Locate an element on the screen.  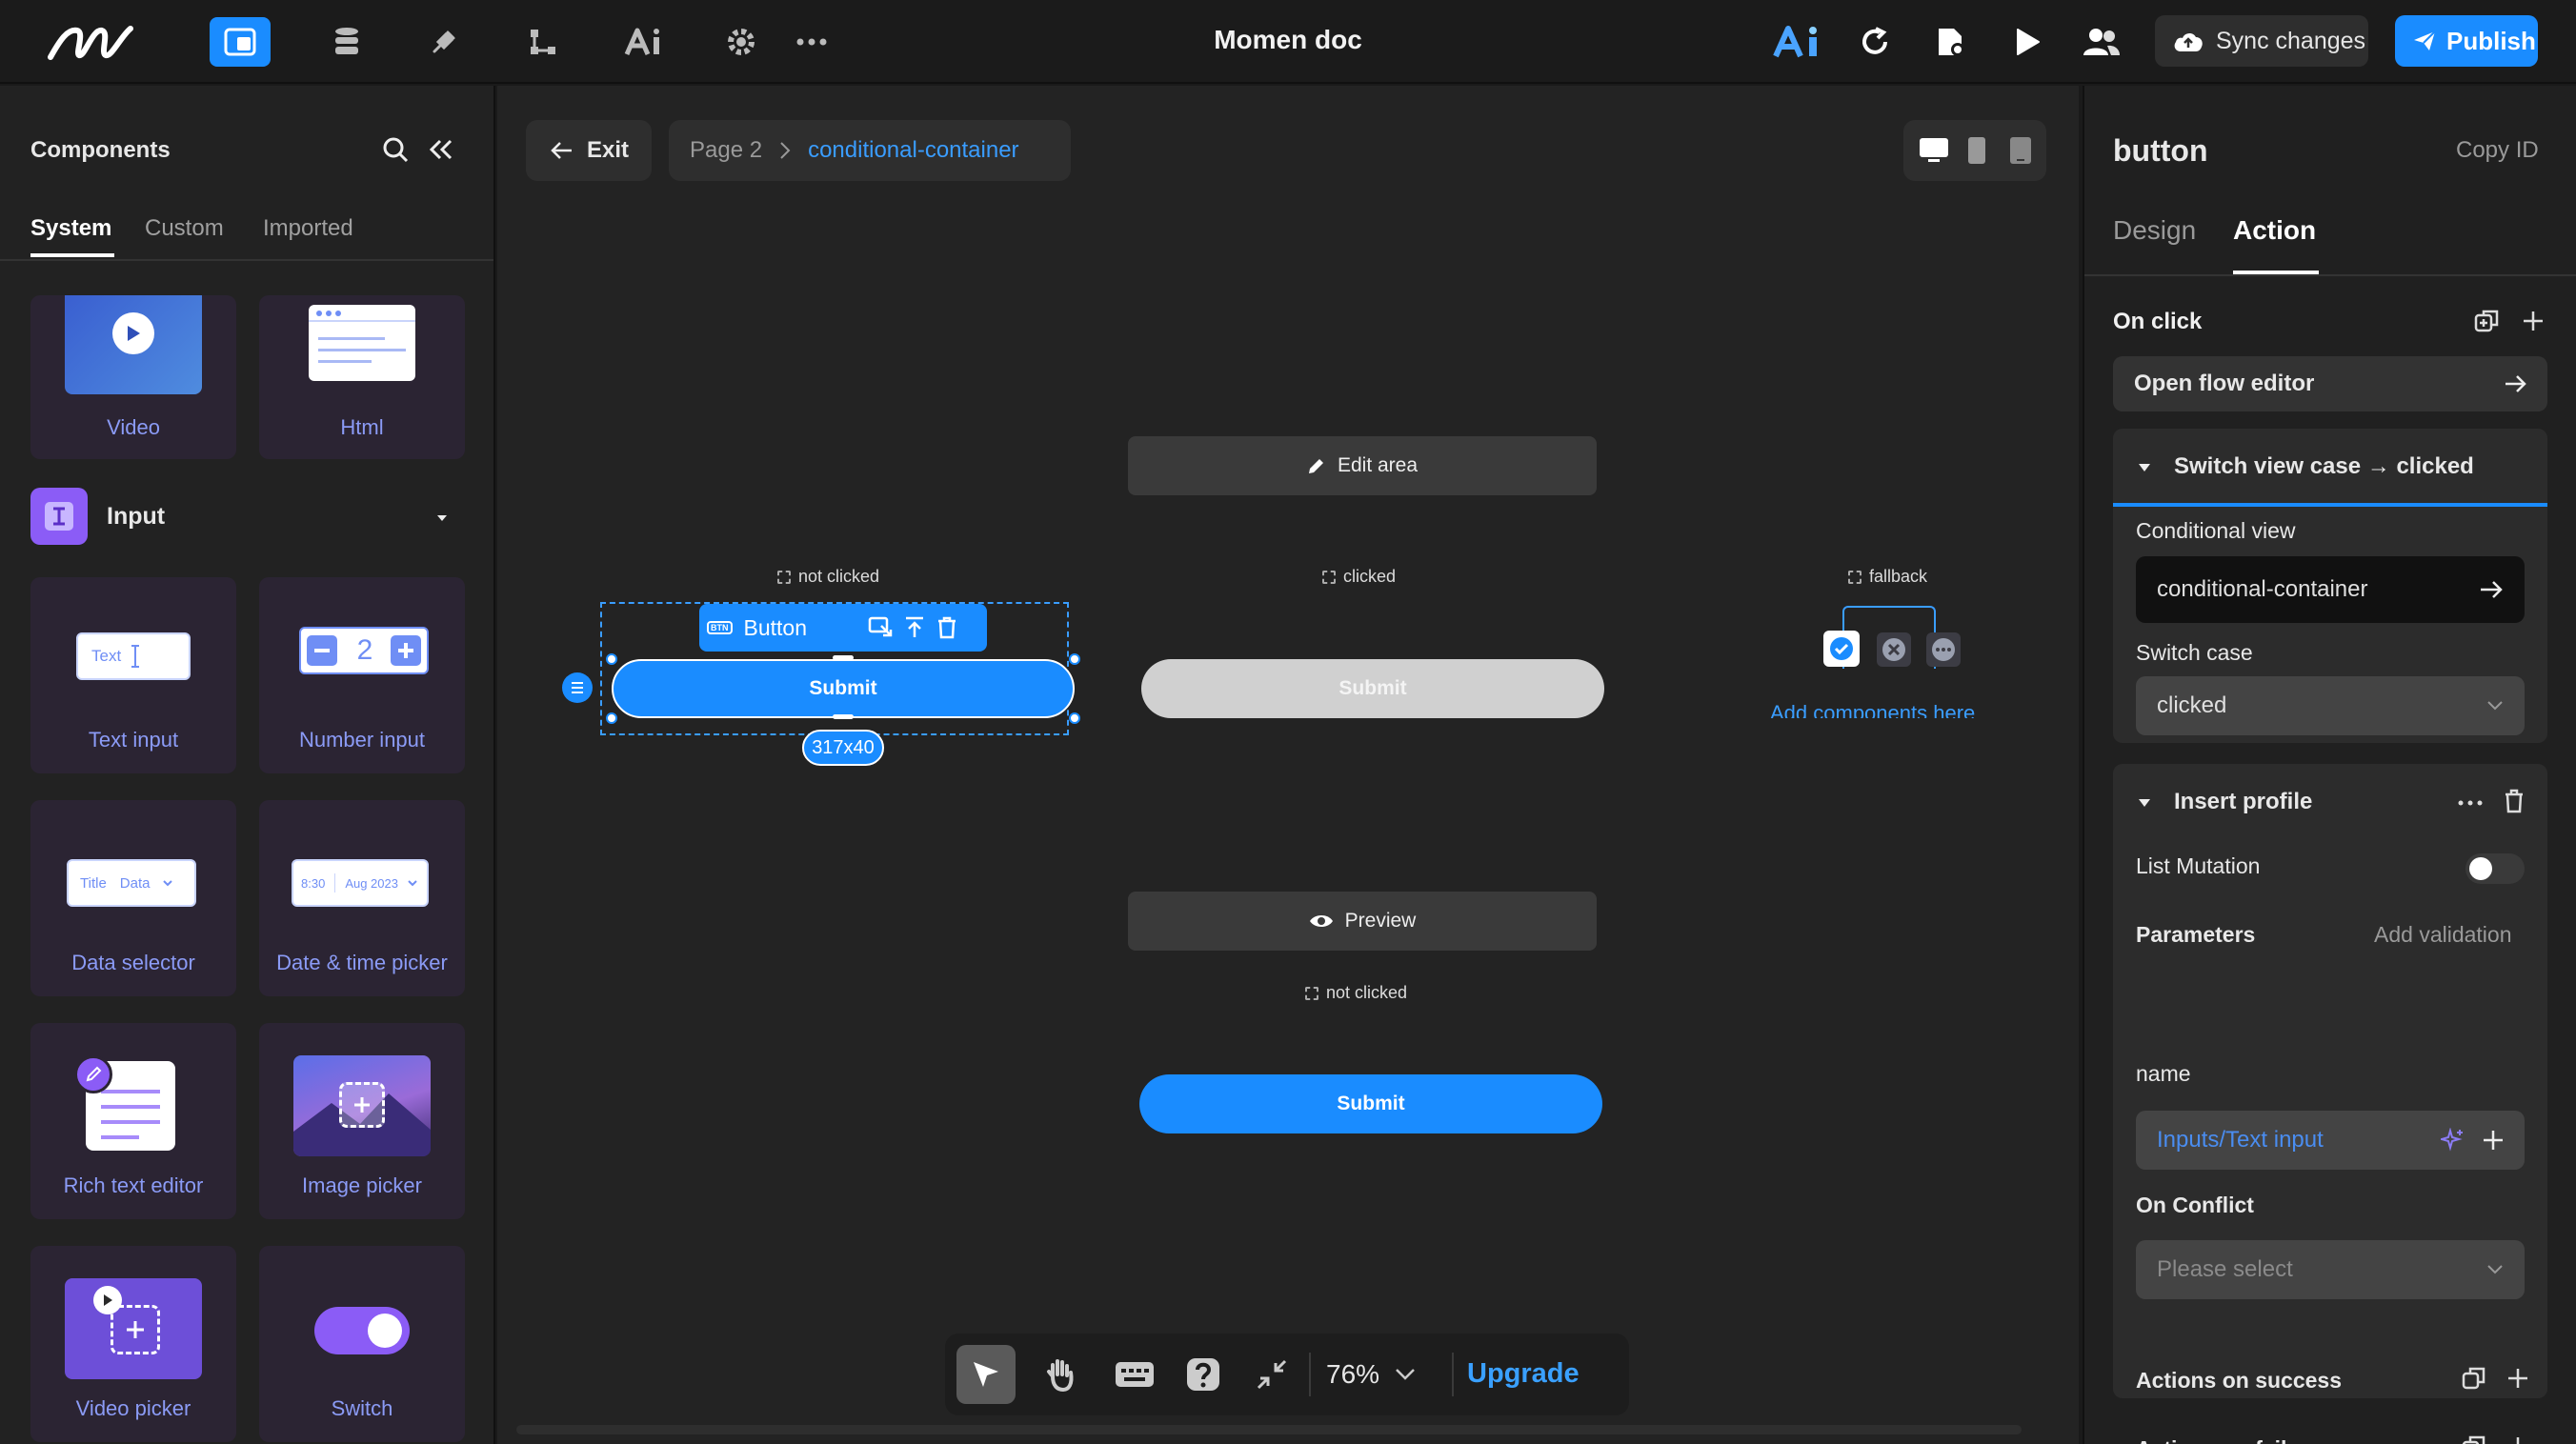
submit-button-clicked-case: Submit is located at coordinates (1372, 688).